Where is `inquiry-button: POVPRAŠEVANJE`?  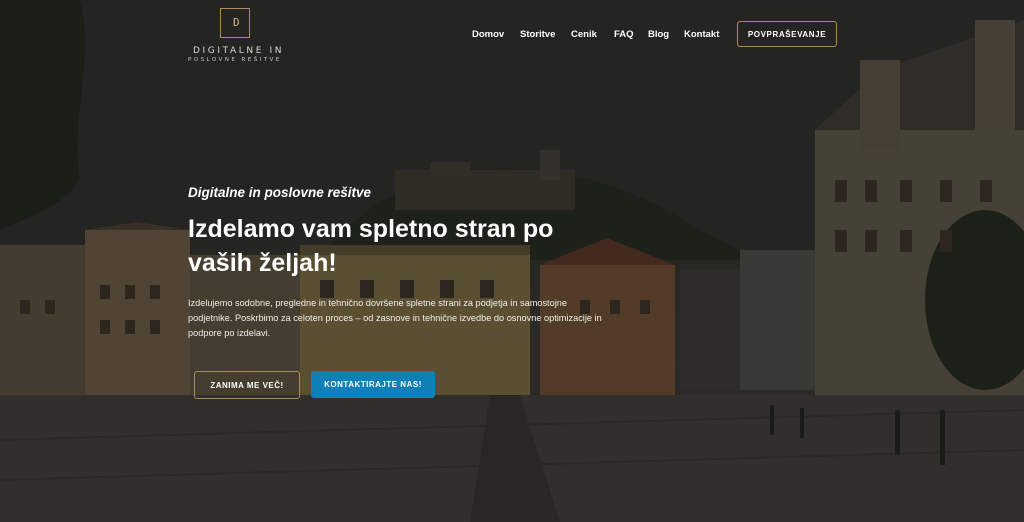
inquiry-button: POVPRAŠEVANJE is located at coordinates (787, 34).